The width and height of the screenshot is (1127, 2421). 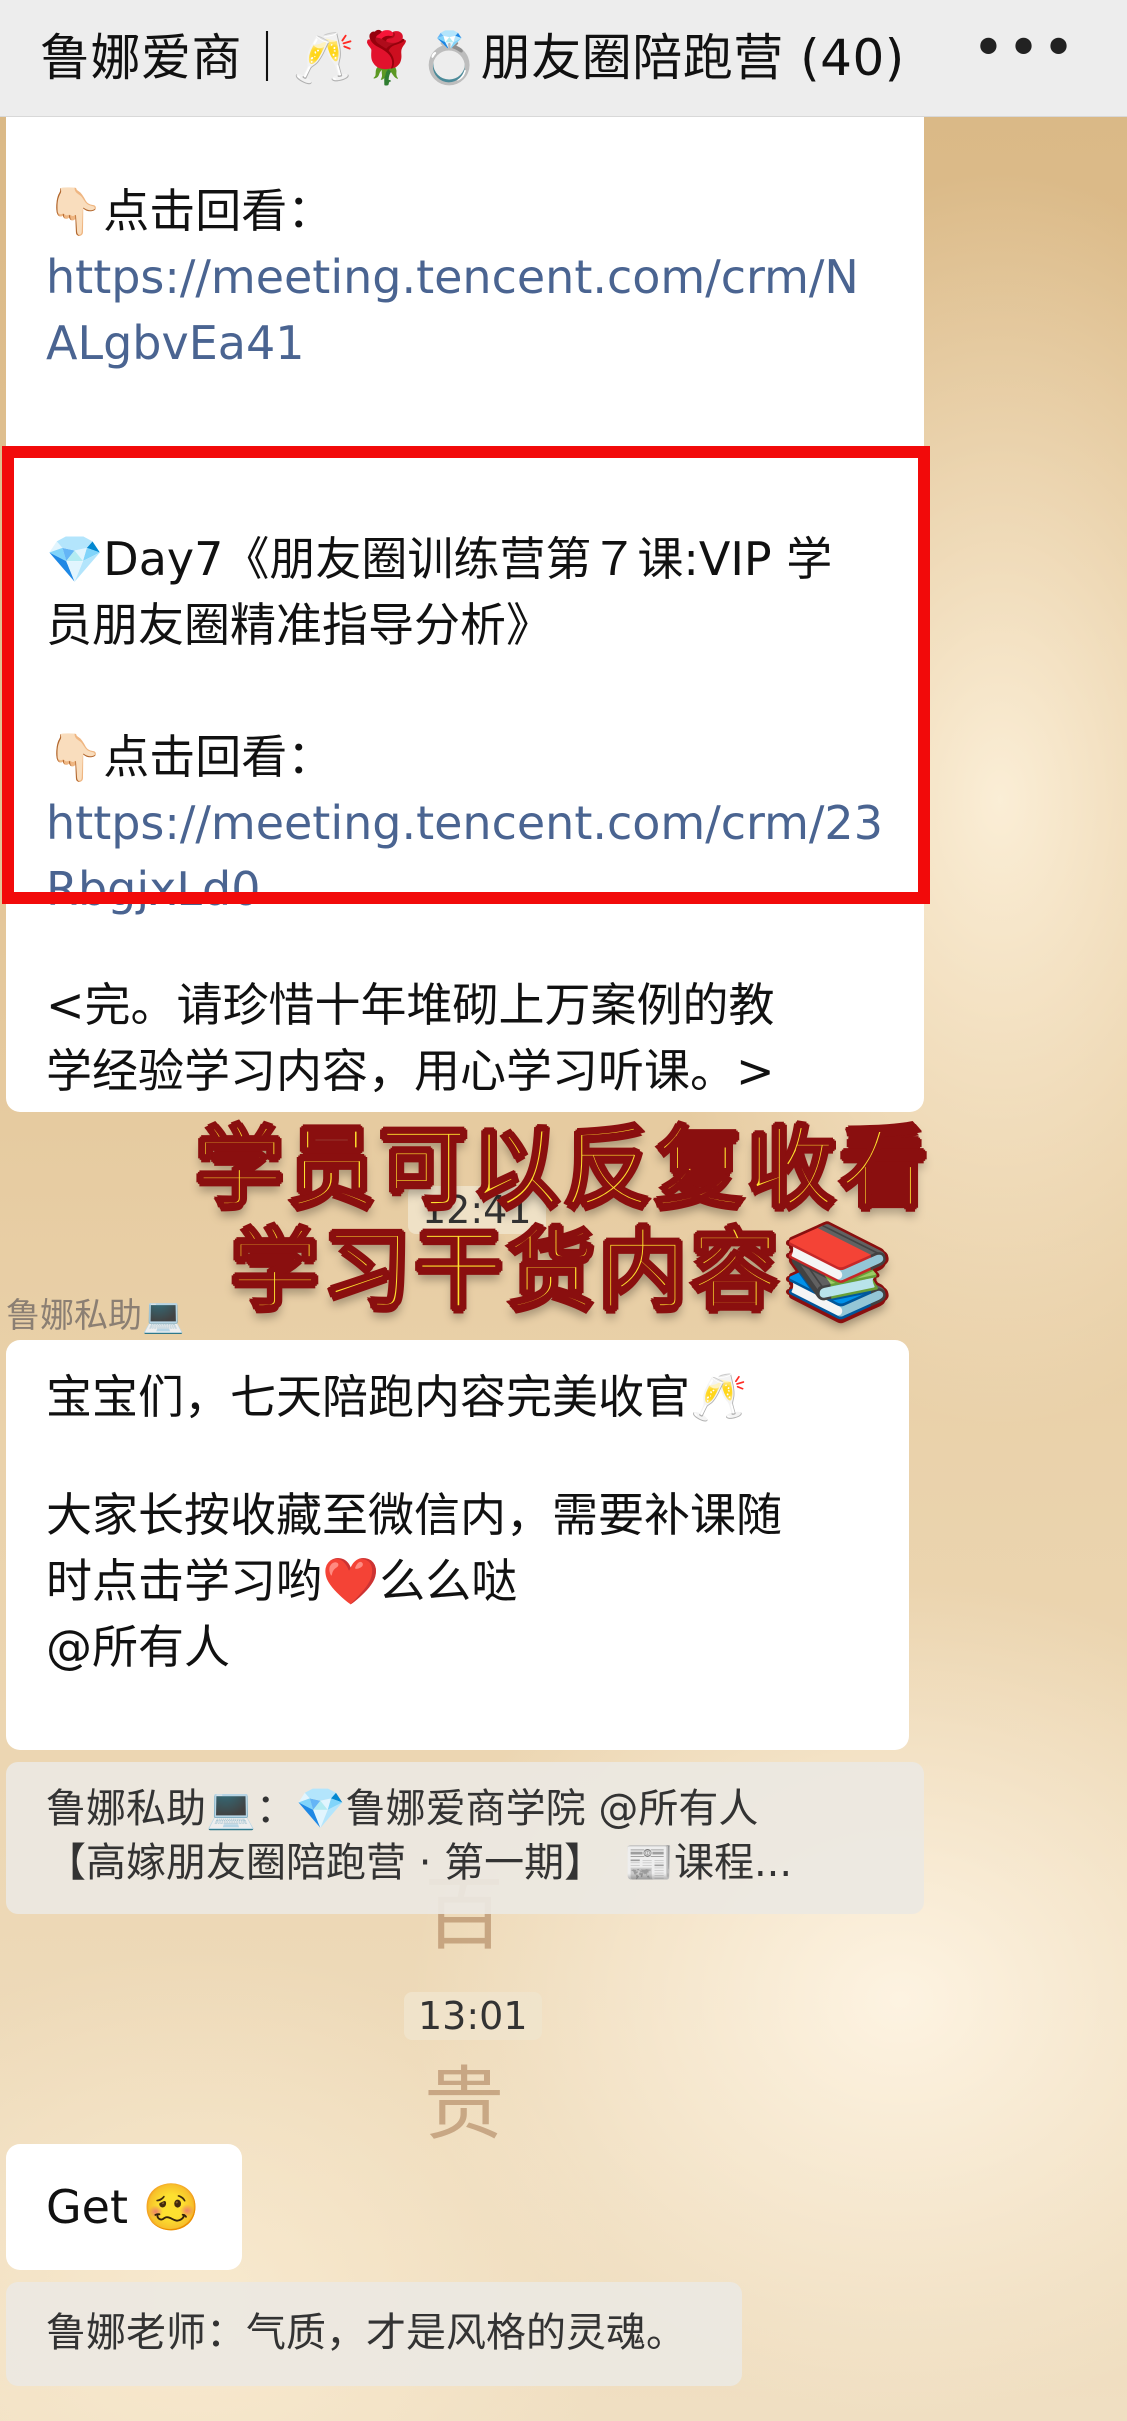 I want to click on quoted-message: 鲁娜老师：气质，才是风格的灵魂。, so click(x=374, y=2334).